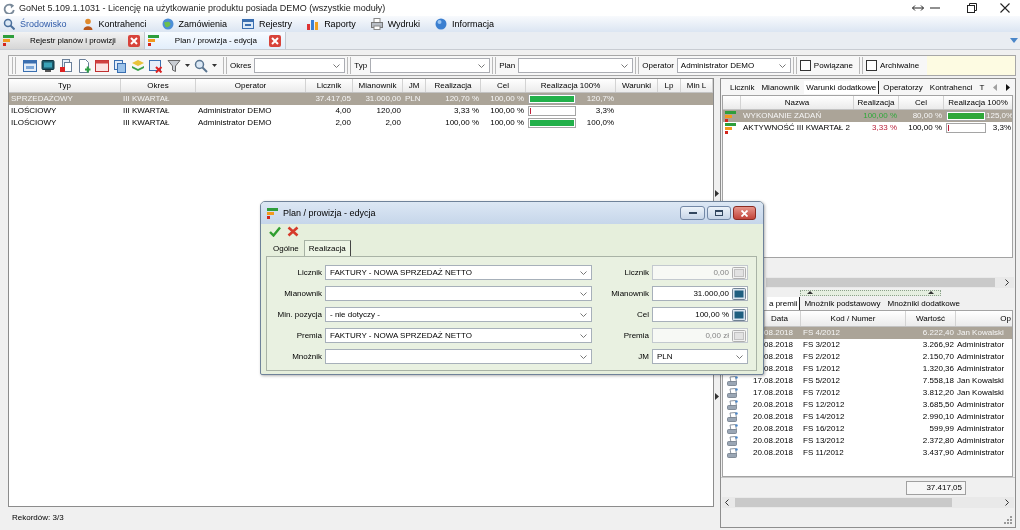 This screenshot has width=1020, height=530. Describe the element at coordinates (286, 248) in the screenshot. I see `tab: Ogólne` at that location.